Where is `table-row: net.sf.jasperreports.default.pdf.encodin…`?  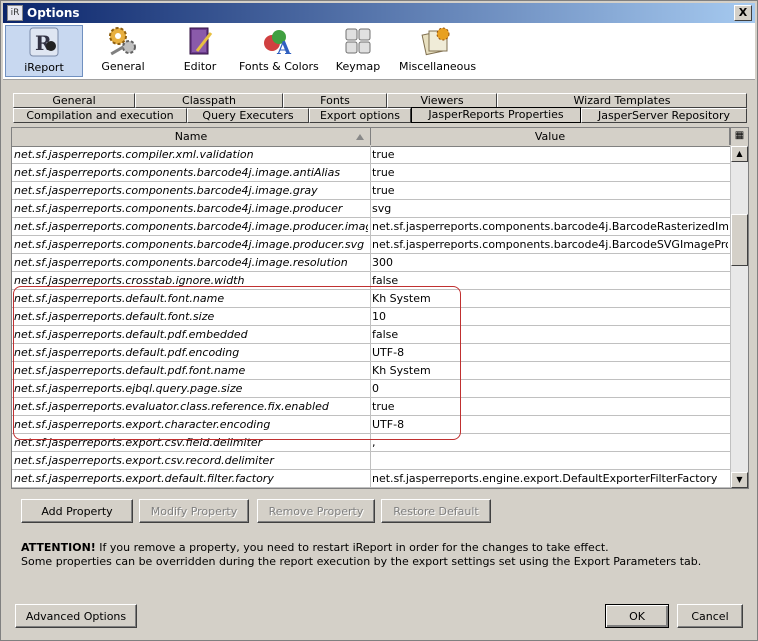 table-row: net.sf.jasperreports.default.pdf.encodin… is located at coordinates (371, 353).